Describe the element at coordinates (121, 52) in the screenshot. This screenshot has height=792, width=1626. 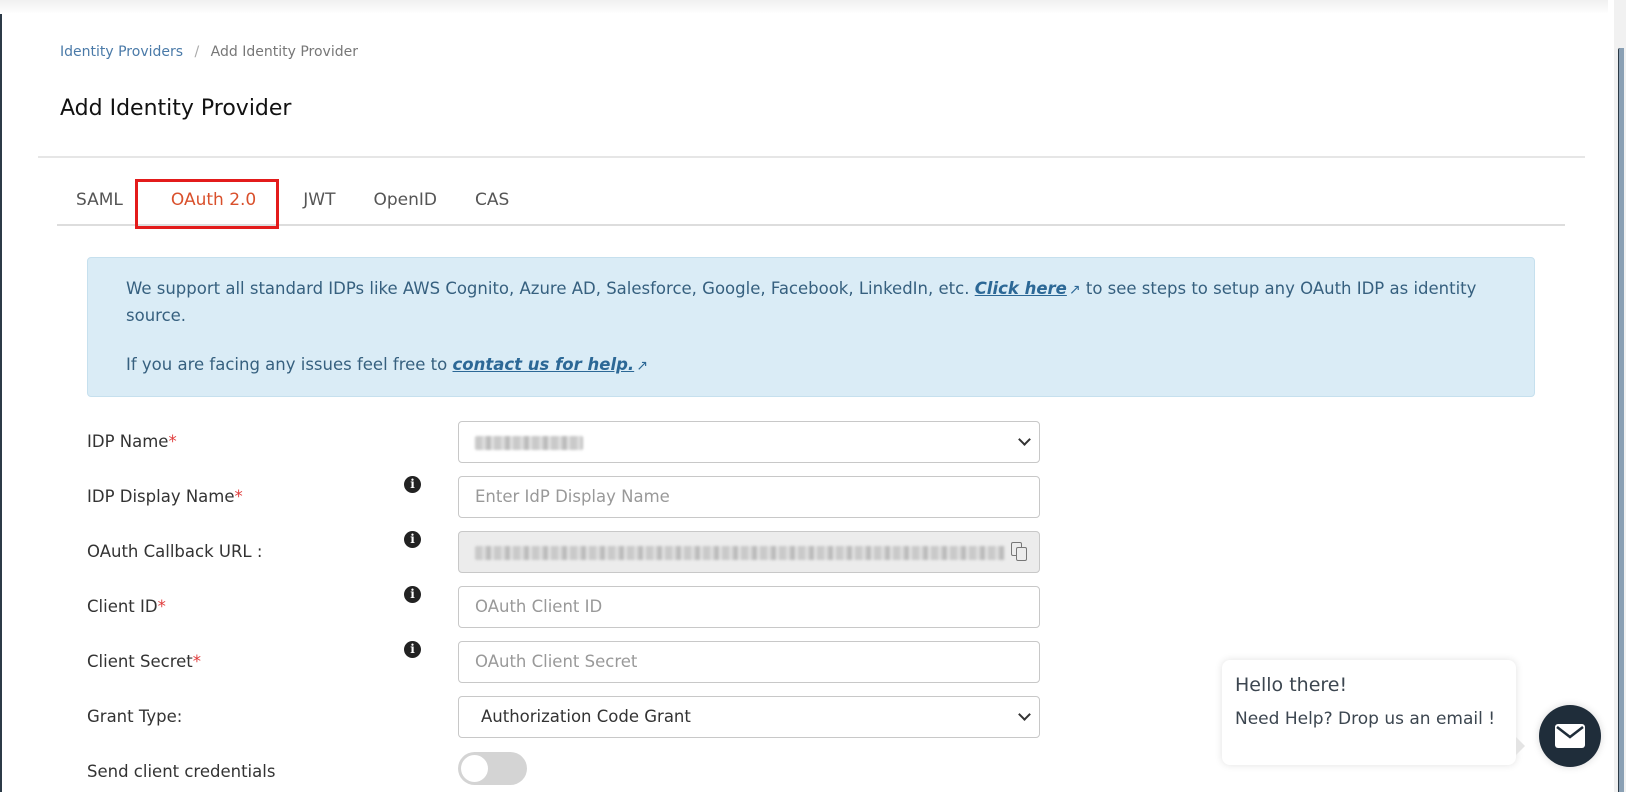
I see `breadcrumb-identity-providers: Identity Providers` at that location.